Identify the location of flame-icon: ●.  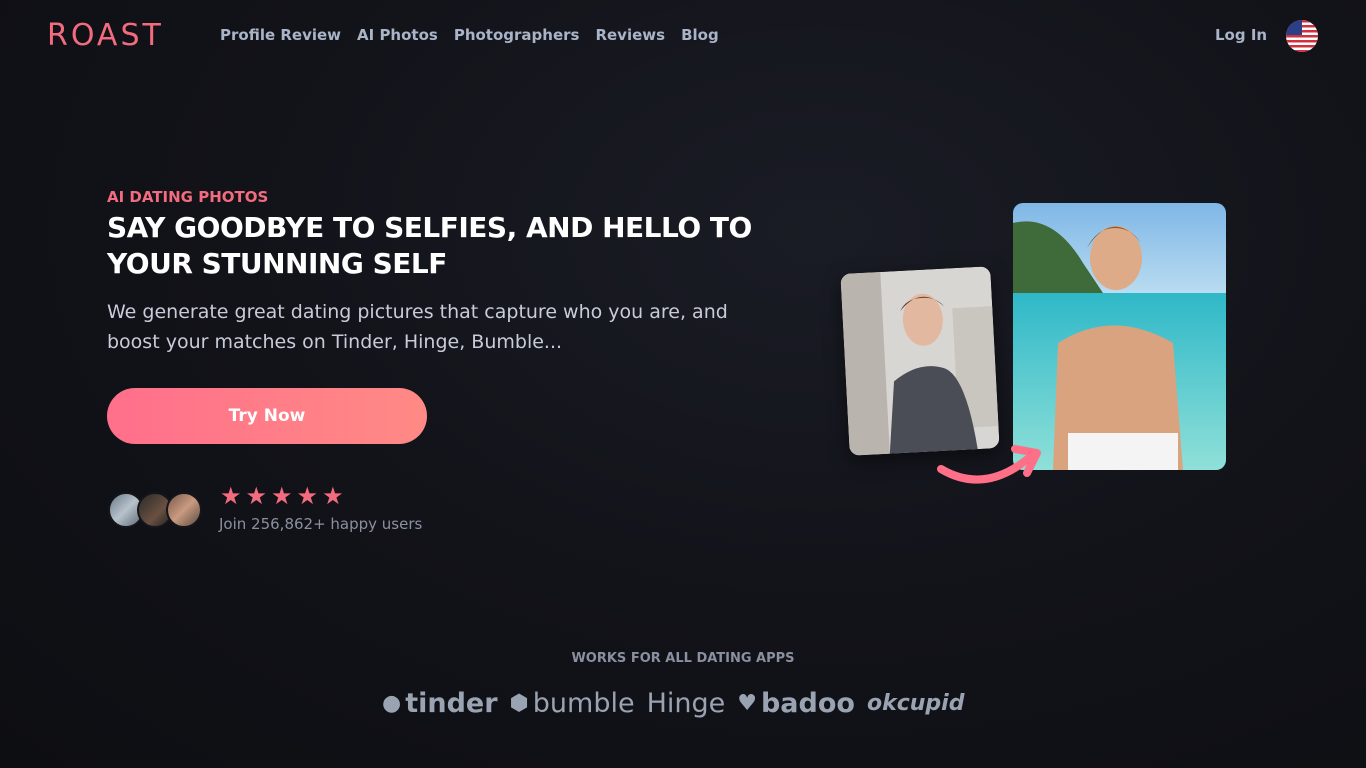
(392, 703).